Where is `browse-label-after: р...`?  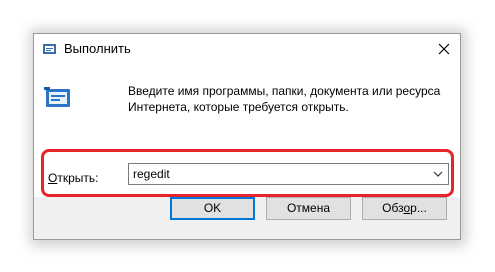 browse-label-after: р... is located at coordinates (418, 208).